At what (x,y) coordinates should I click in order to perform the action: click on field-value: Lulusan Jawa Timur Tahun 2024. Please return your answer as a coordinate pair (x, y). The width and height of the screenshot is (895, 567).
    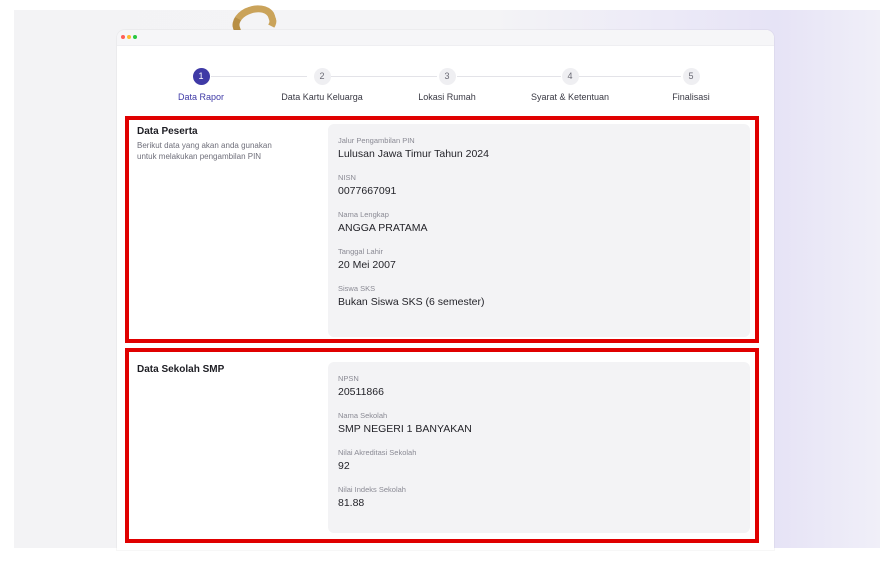
    Looking at the image, I should click on (413, 154).